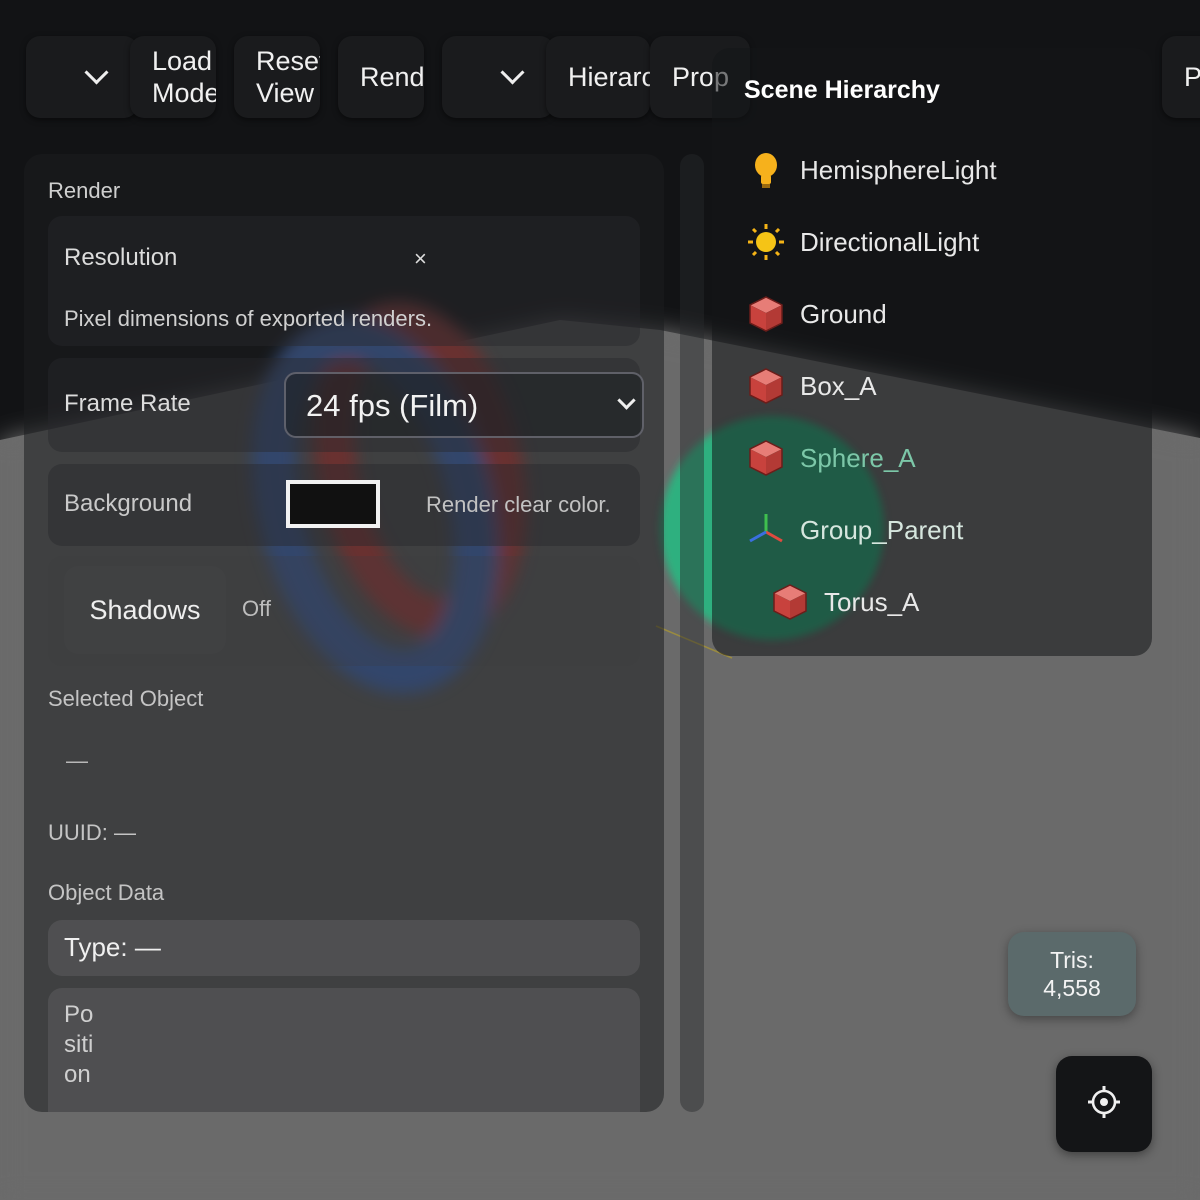 Image resolution: width=1200 pixels, height=1200 pixels. I want to click on uuid-text: UUID: —, so click(92, 832).